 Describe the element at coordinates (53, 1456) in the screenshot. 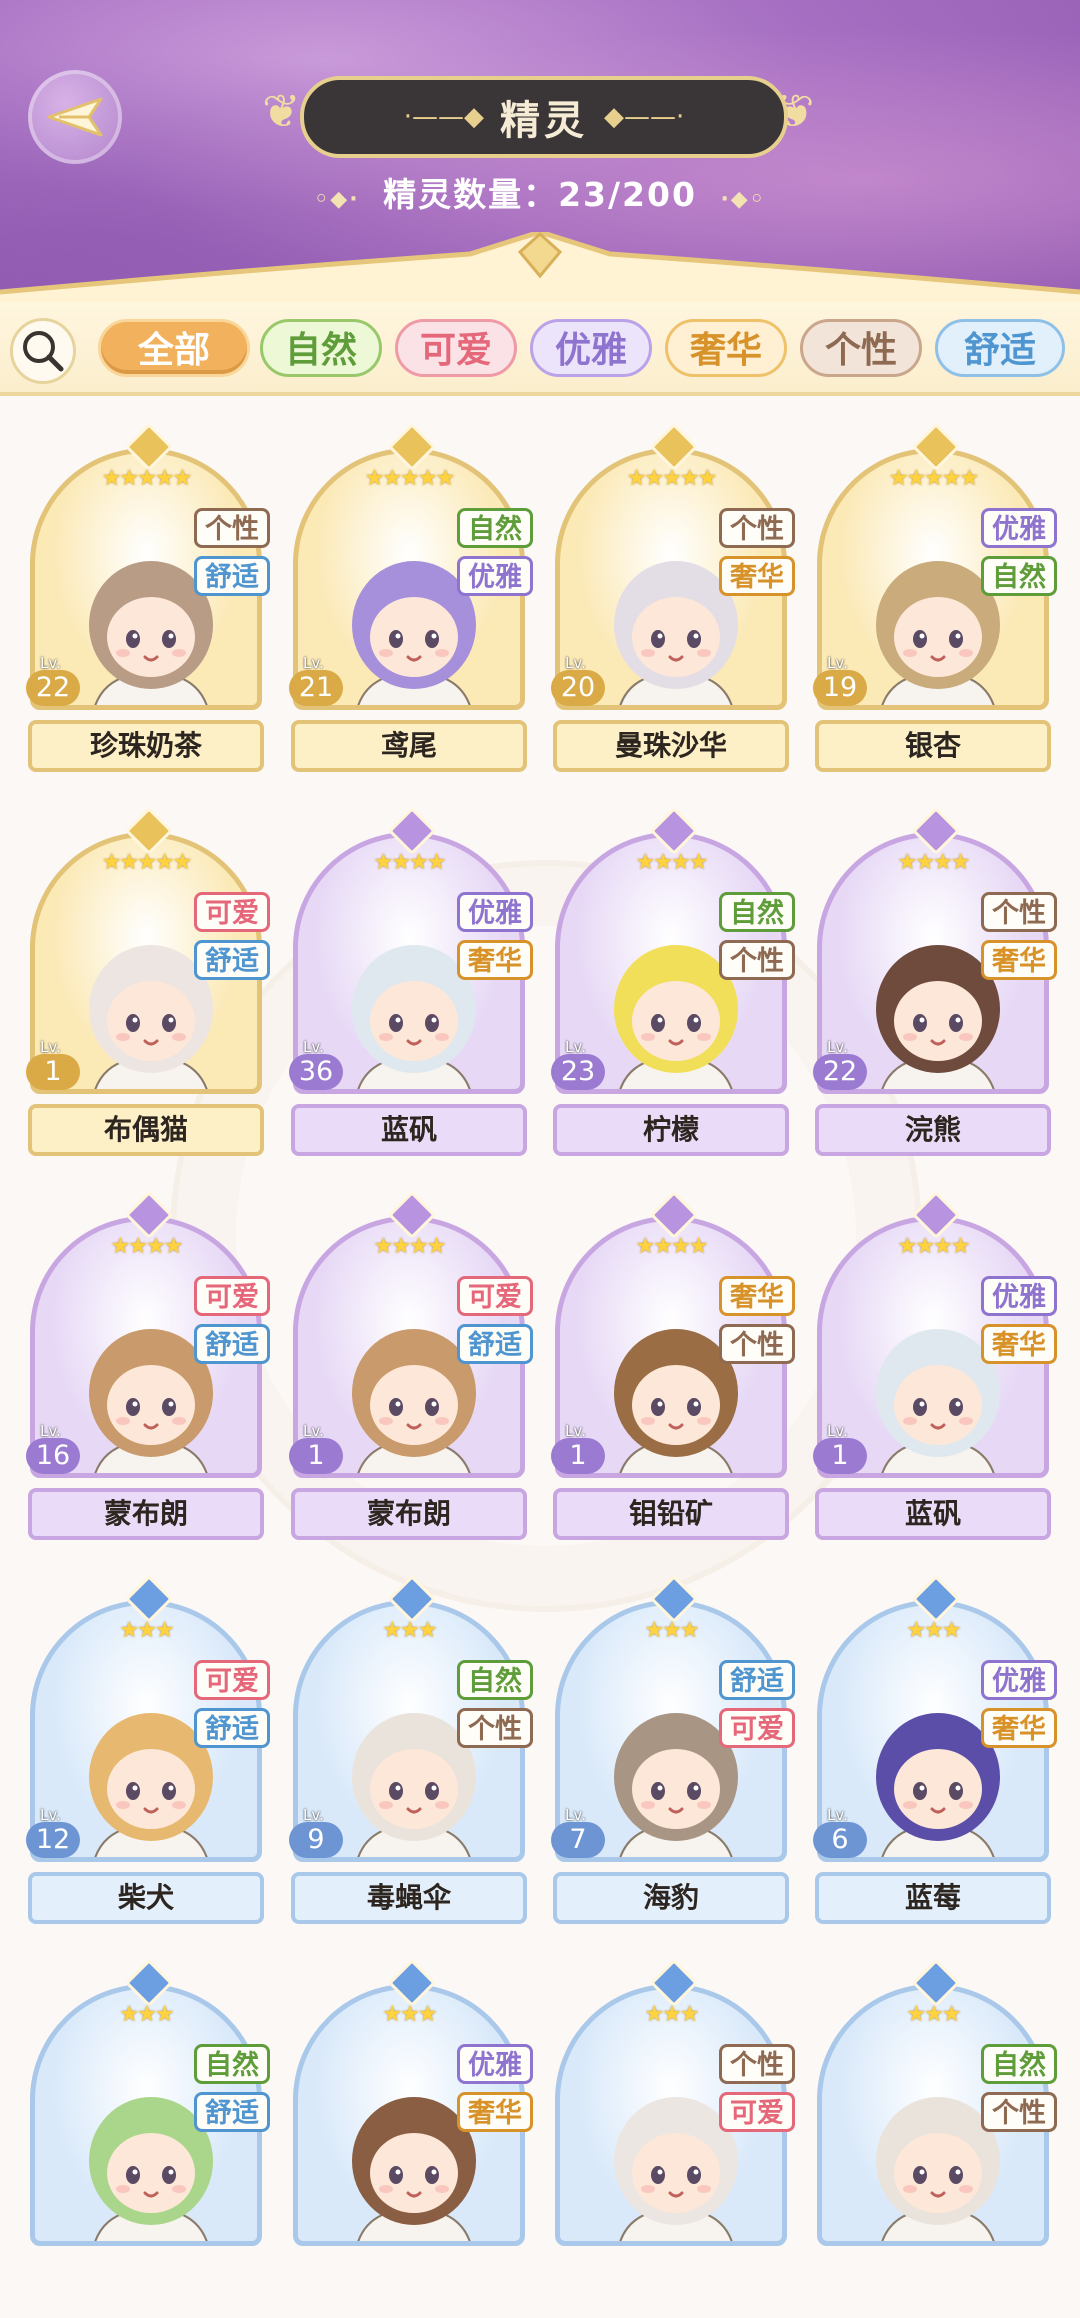

I see `level-badge: 16` at that location.